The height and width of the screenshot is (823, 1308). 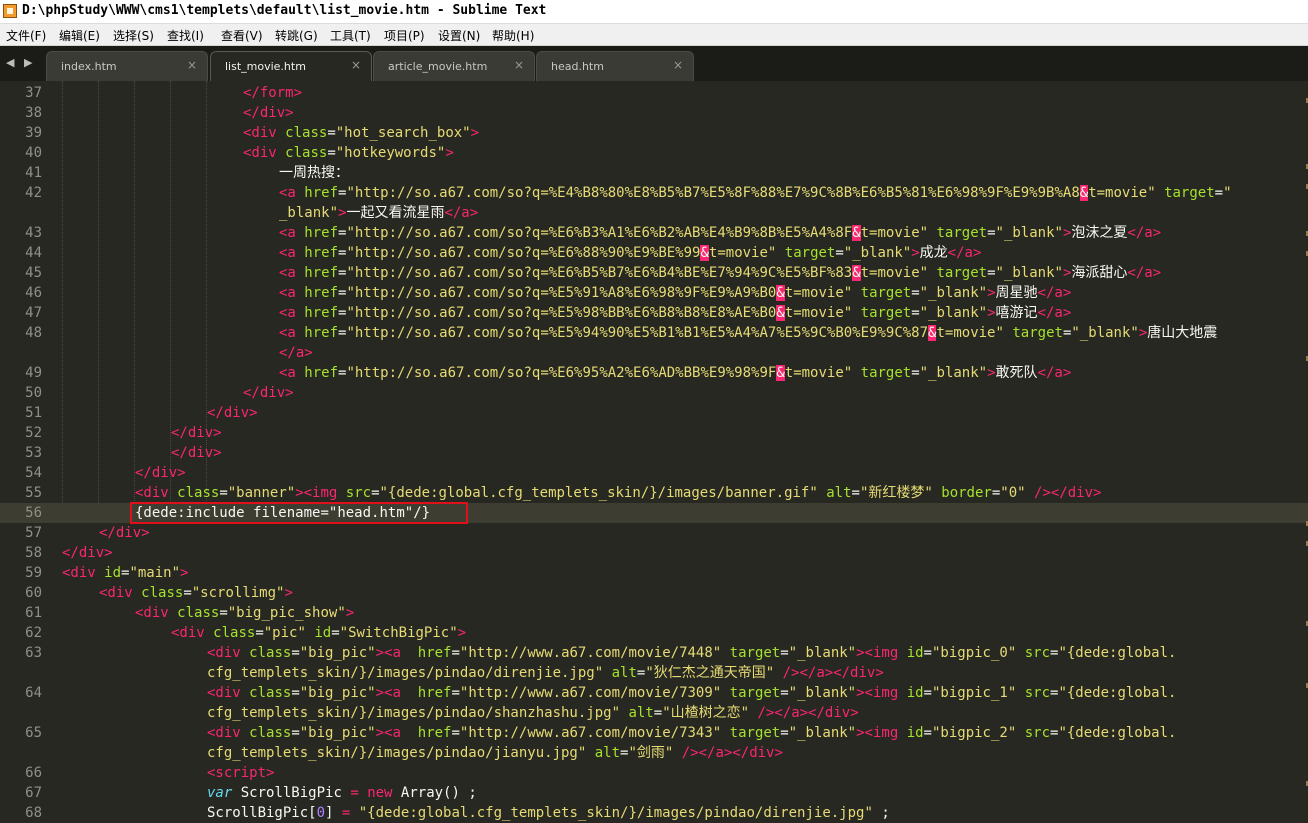 What do you see at coordinates (615, 66) in the screenshot?
I see `tab-3: head.htm ×` at bounding box center [615, 66].